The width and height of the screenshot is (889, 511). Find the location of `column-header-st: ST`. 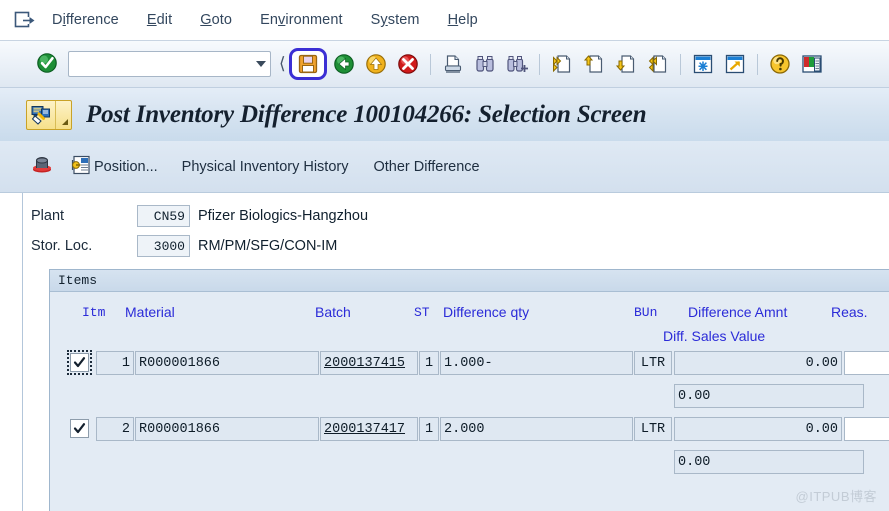

column-header-st: ST is located at coordinates (422, 312).